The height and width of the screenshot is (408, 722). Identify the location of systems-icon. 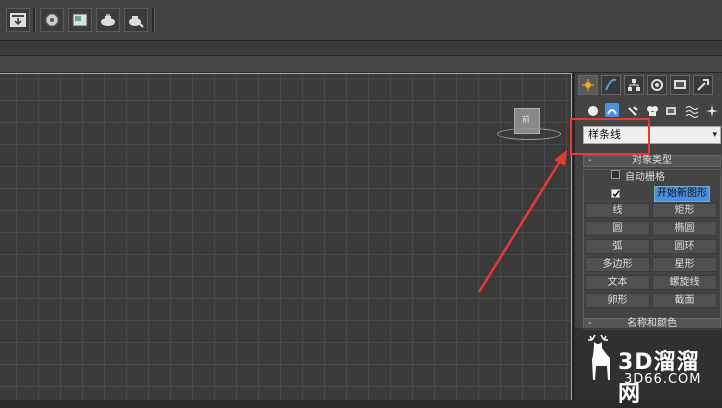
(712, 110).